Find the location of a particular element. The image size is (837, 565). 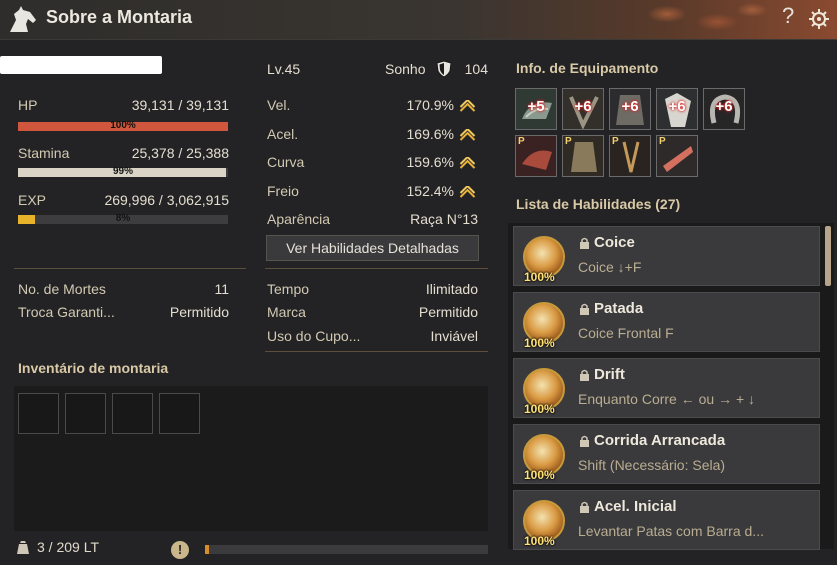

guaranteed-trade-value: Permitido is located at coordinates (199, 312).